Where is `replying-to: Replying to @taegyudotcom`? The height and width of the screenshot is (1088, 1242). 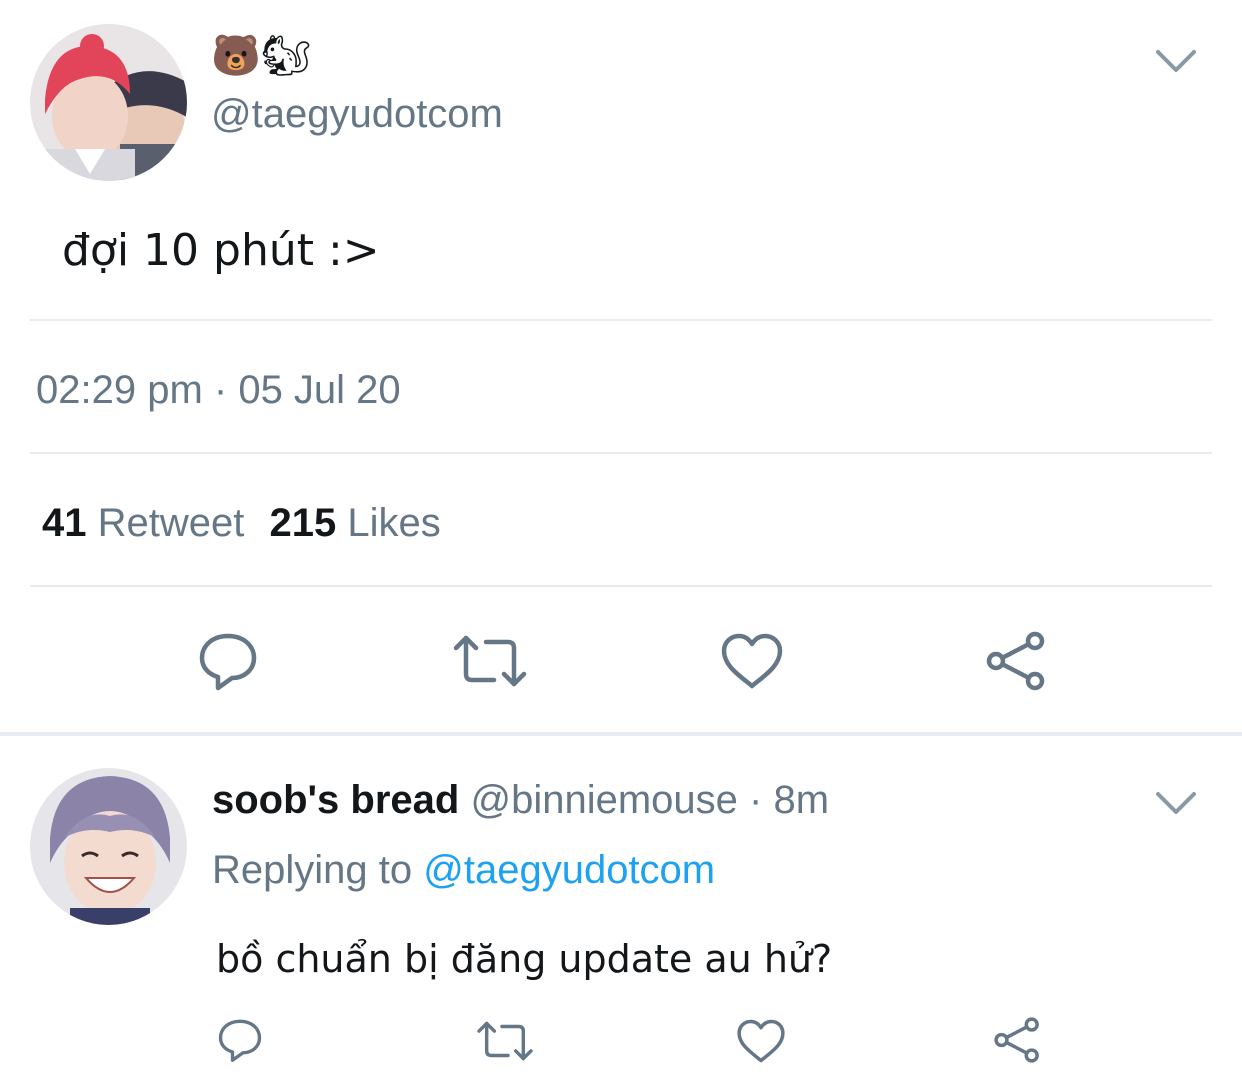
replying-to: Replying to @taegyudotcom is located at coordinates (463, 870).